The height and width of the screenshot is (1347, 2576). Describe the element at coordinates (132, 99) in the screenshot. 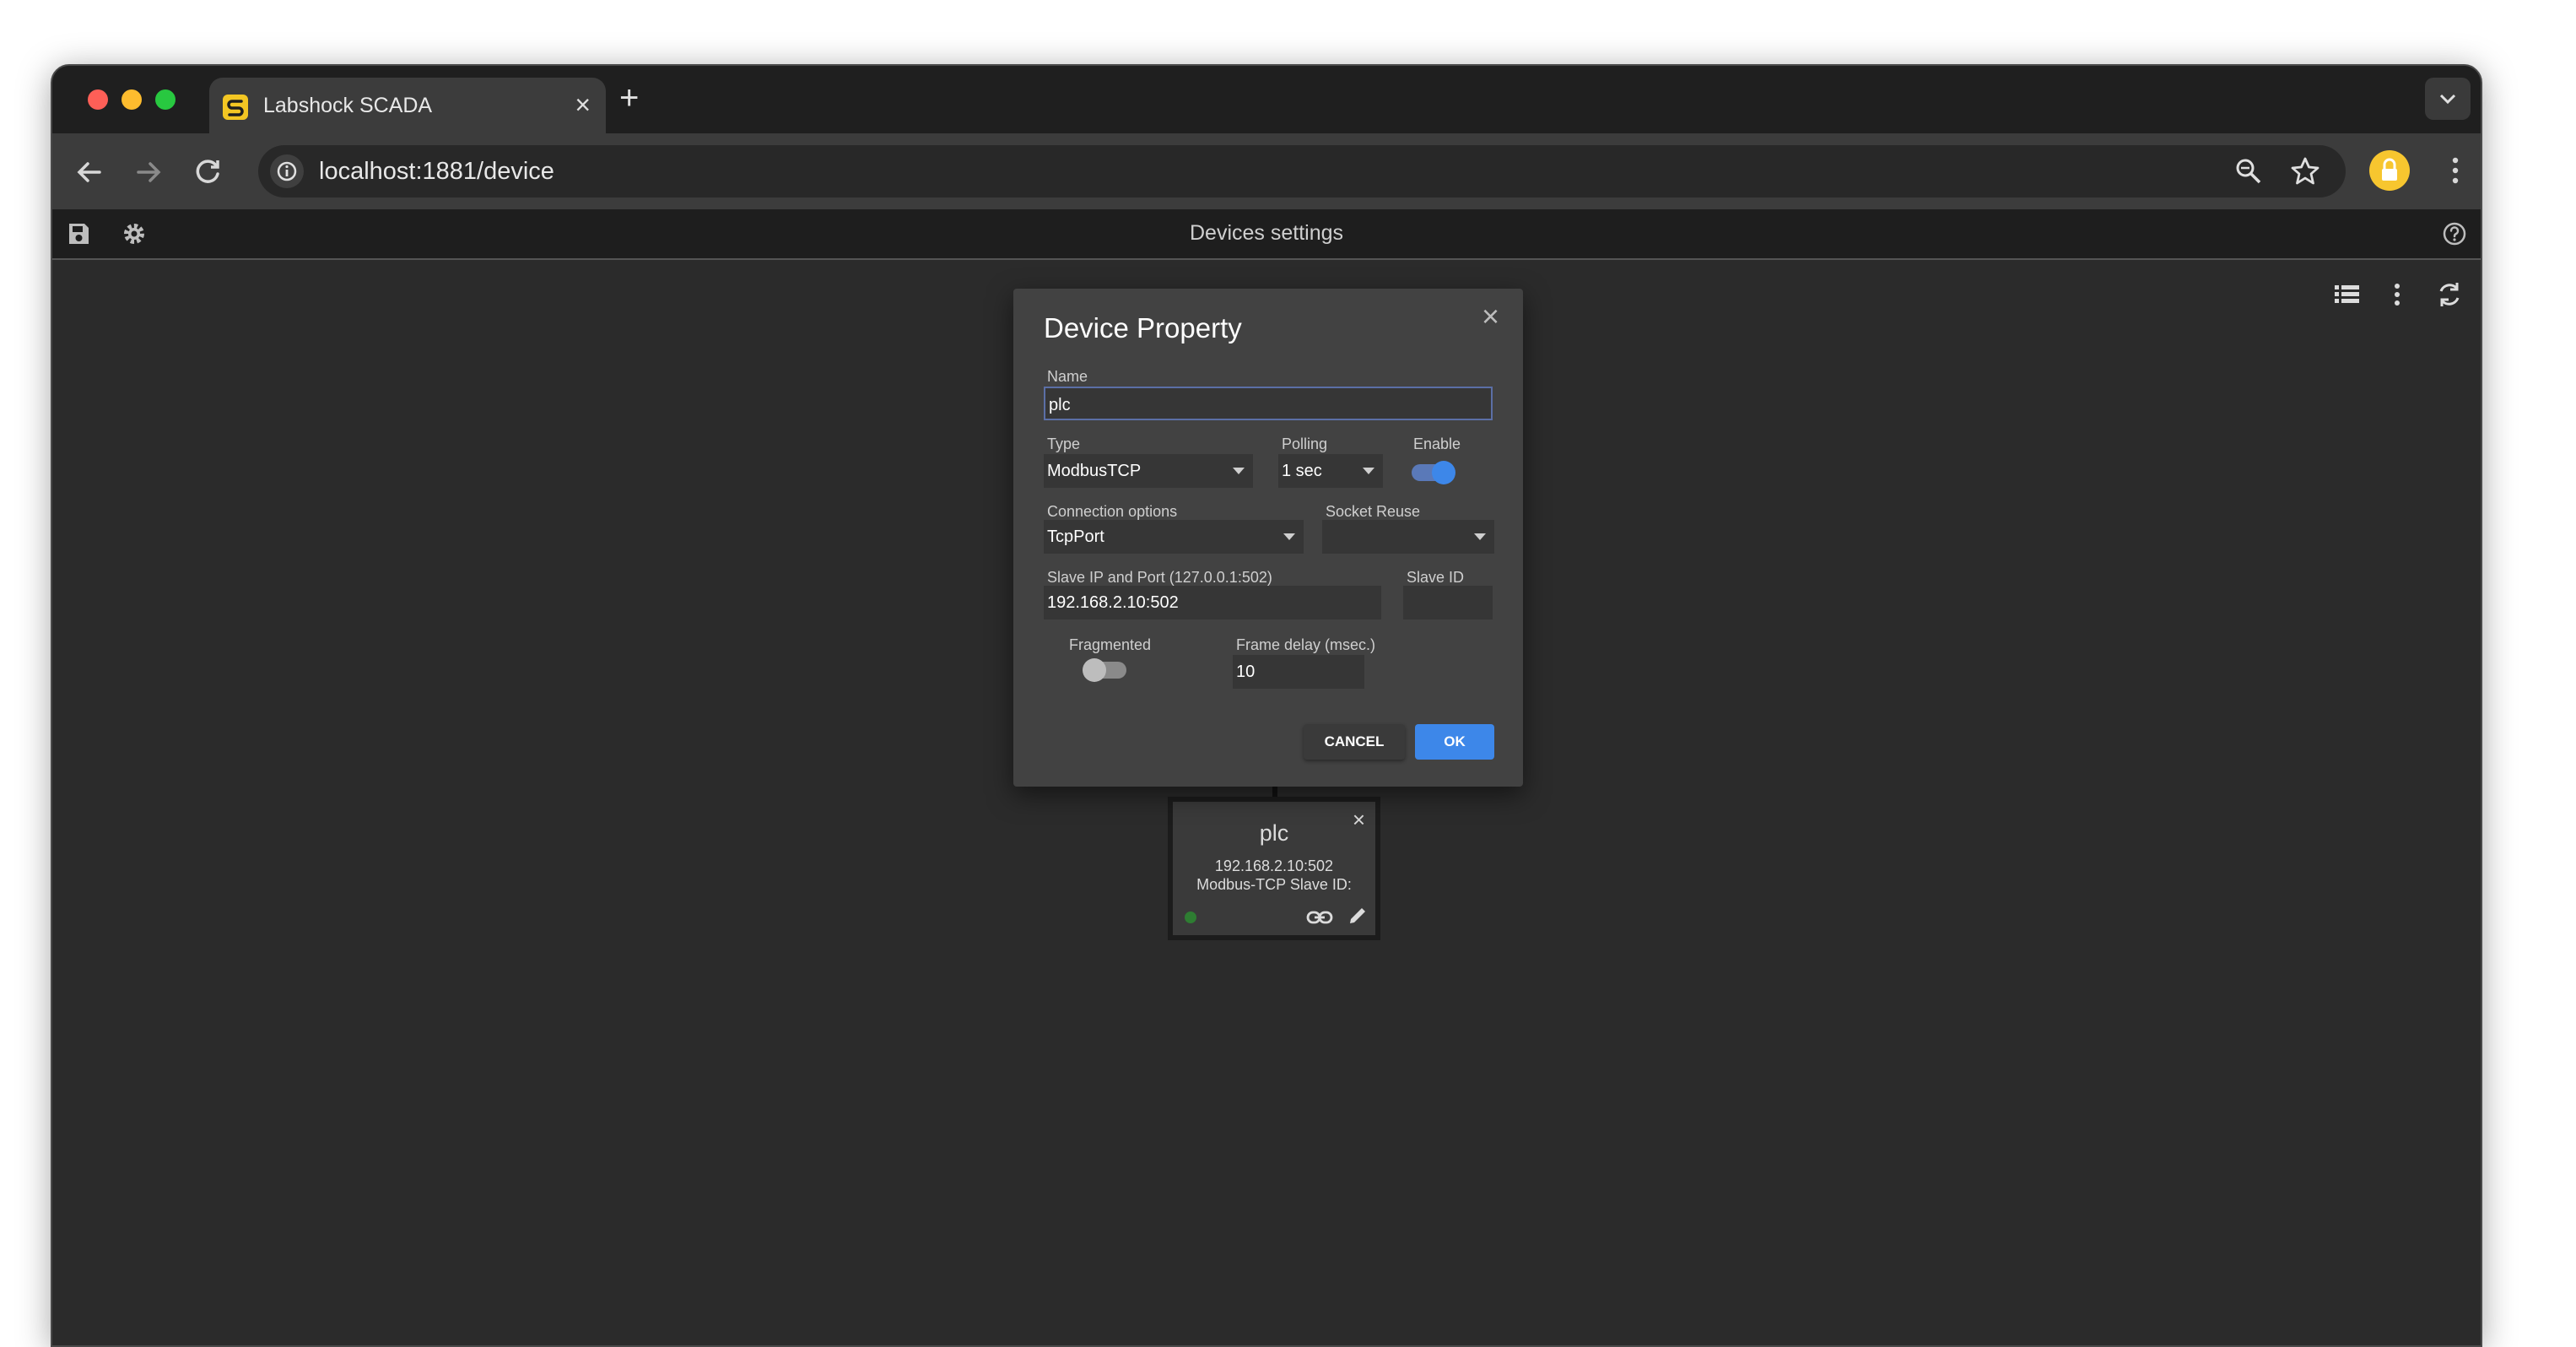

I see `minimize-window-button` at that location.